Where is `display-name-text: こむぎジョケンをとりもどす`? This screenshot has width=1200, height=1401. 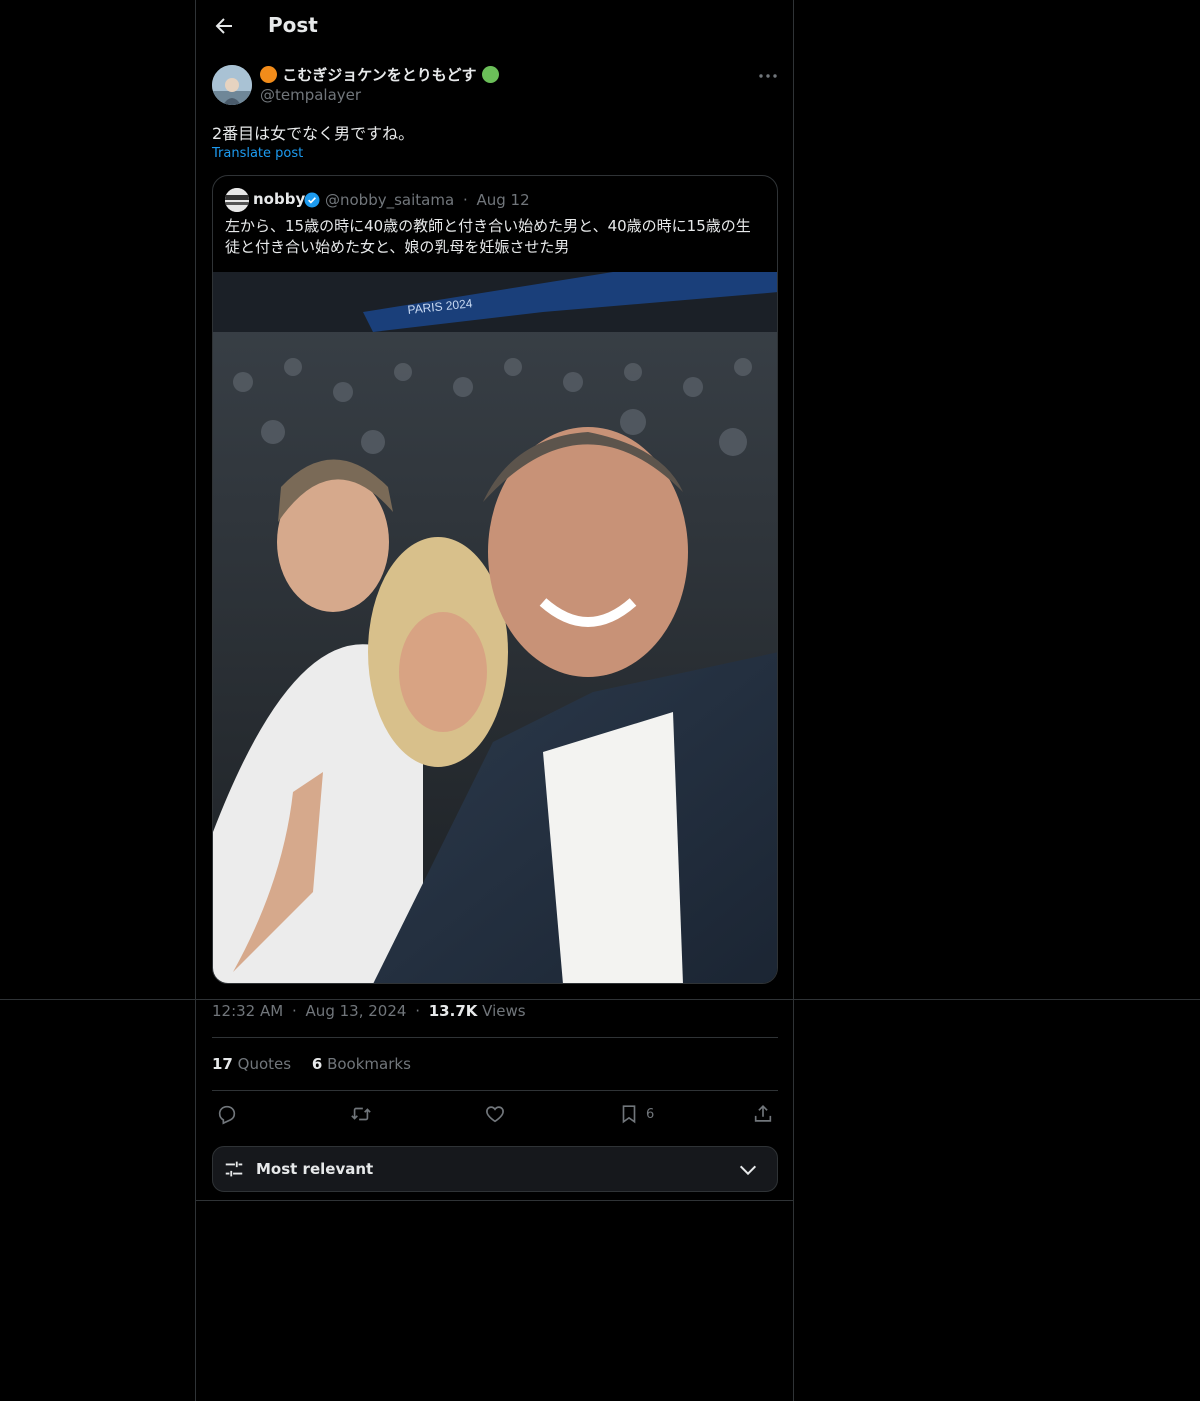 display-name-text: こむぎジョケンをとりもどす is located at coordinates (379, 75).